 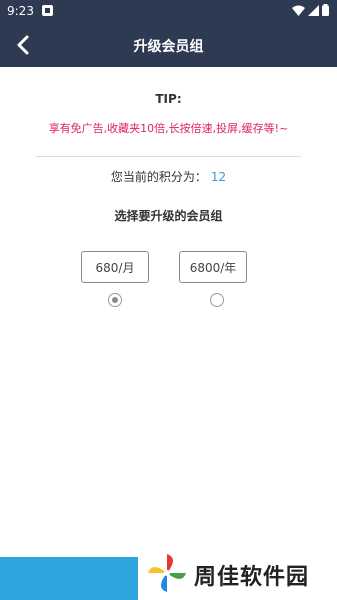 I want to click on status-bar: 9:23, so click(x=168, y=11).